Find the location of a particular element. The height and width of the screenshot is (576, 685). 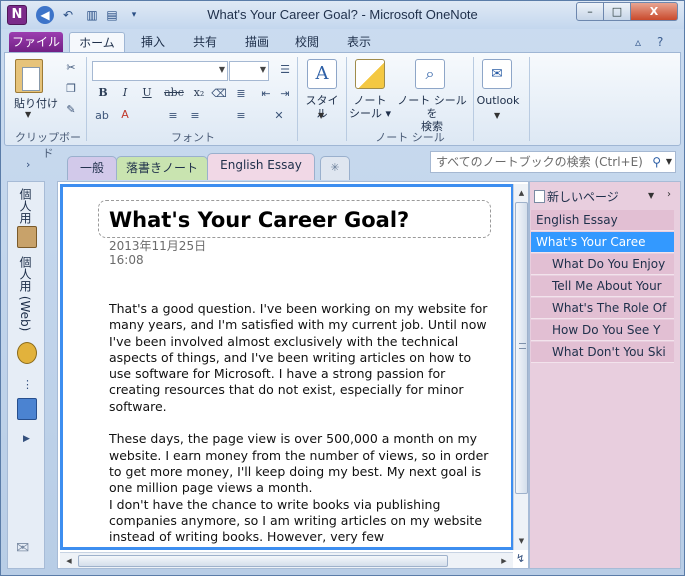

tab-review: 校閲 is located at coordinates (307, 42).